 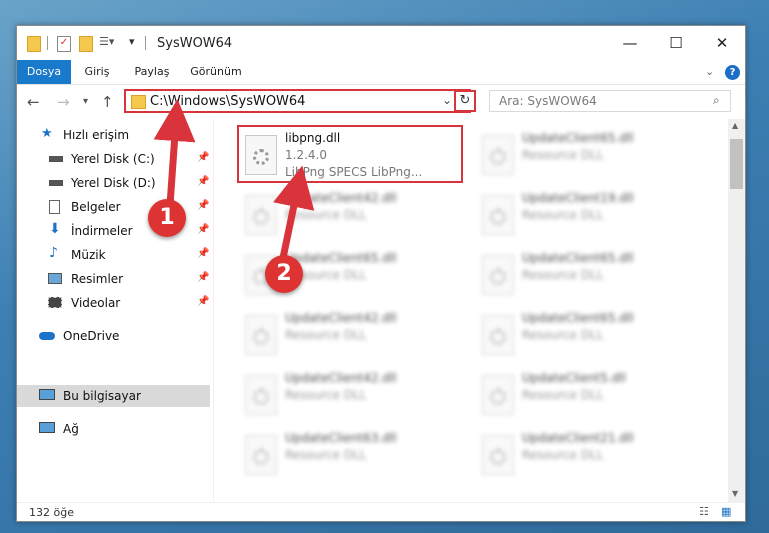 I want to click on annotation-arrows, so click(x=234, y=179).